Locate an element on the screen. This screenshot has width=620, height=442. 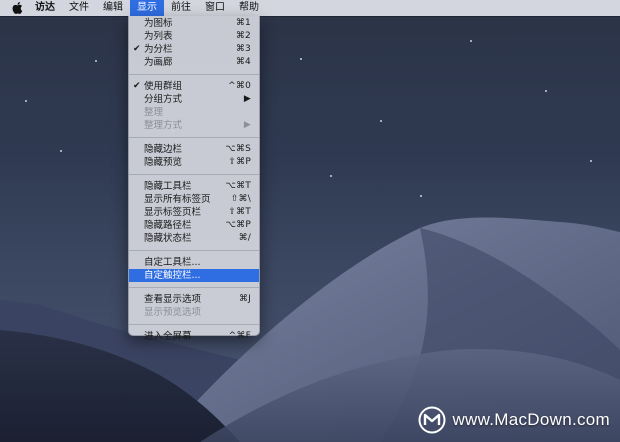
menu-item-shortcut: ⌘/ is located at coordinates (244, 238).